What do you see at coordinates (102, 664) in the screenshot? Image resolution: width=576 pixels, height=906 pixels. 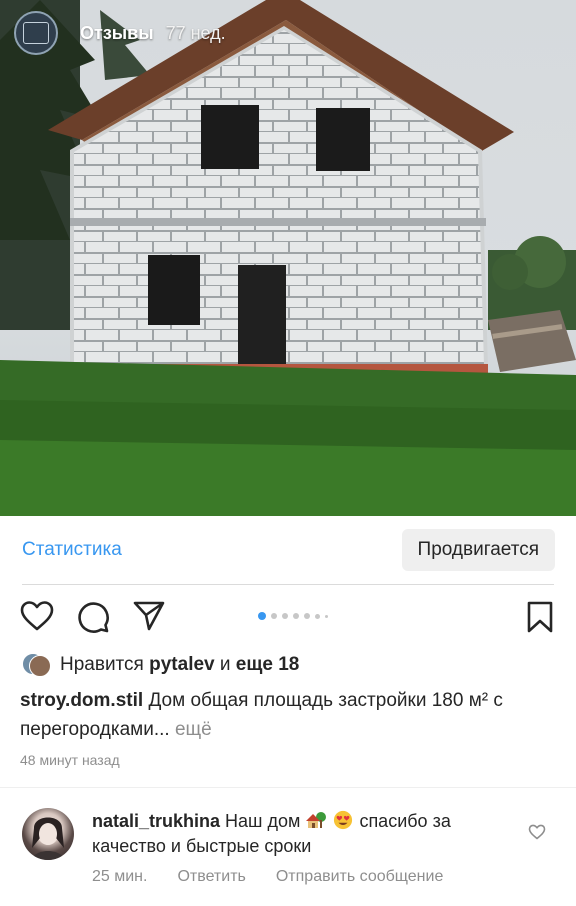 I see `likes-prefix: Нравится` at bounding box center [102, 664].